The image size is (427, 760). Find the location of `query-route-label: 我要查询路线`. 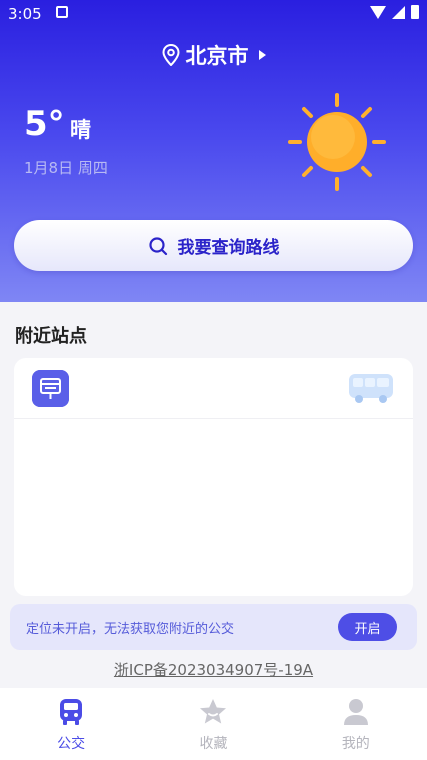

query-route-label: 我要查询路线 is located at coordinates (228, 248).